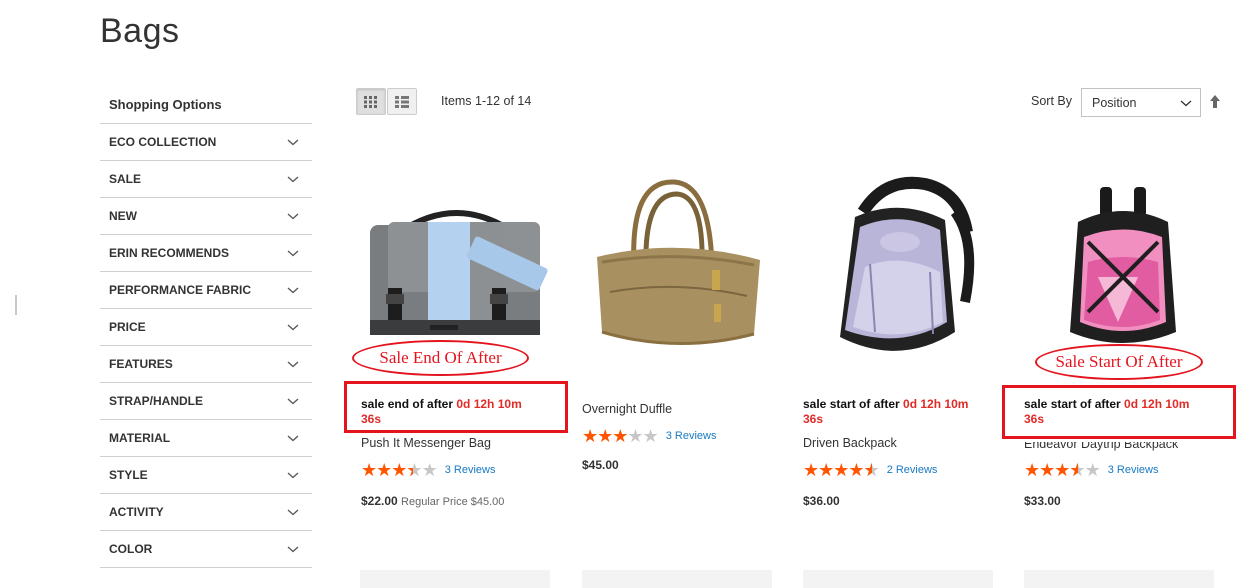 The image size is (1237, 588). Describe the element at coordinates (1119, 412) in the screenshot. I see `annotation-box-sale-start` at that location.